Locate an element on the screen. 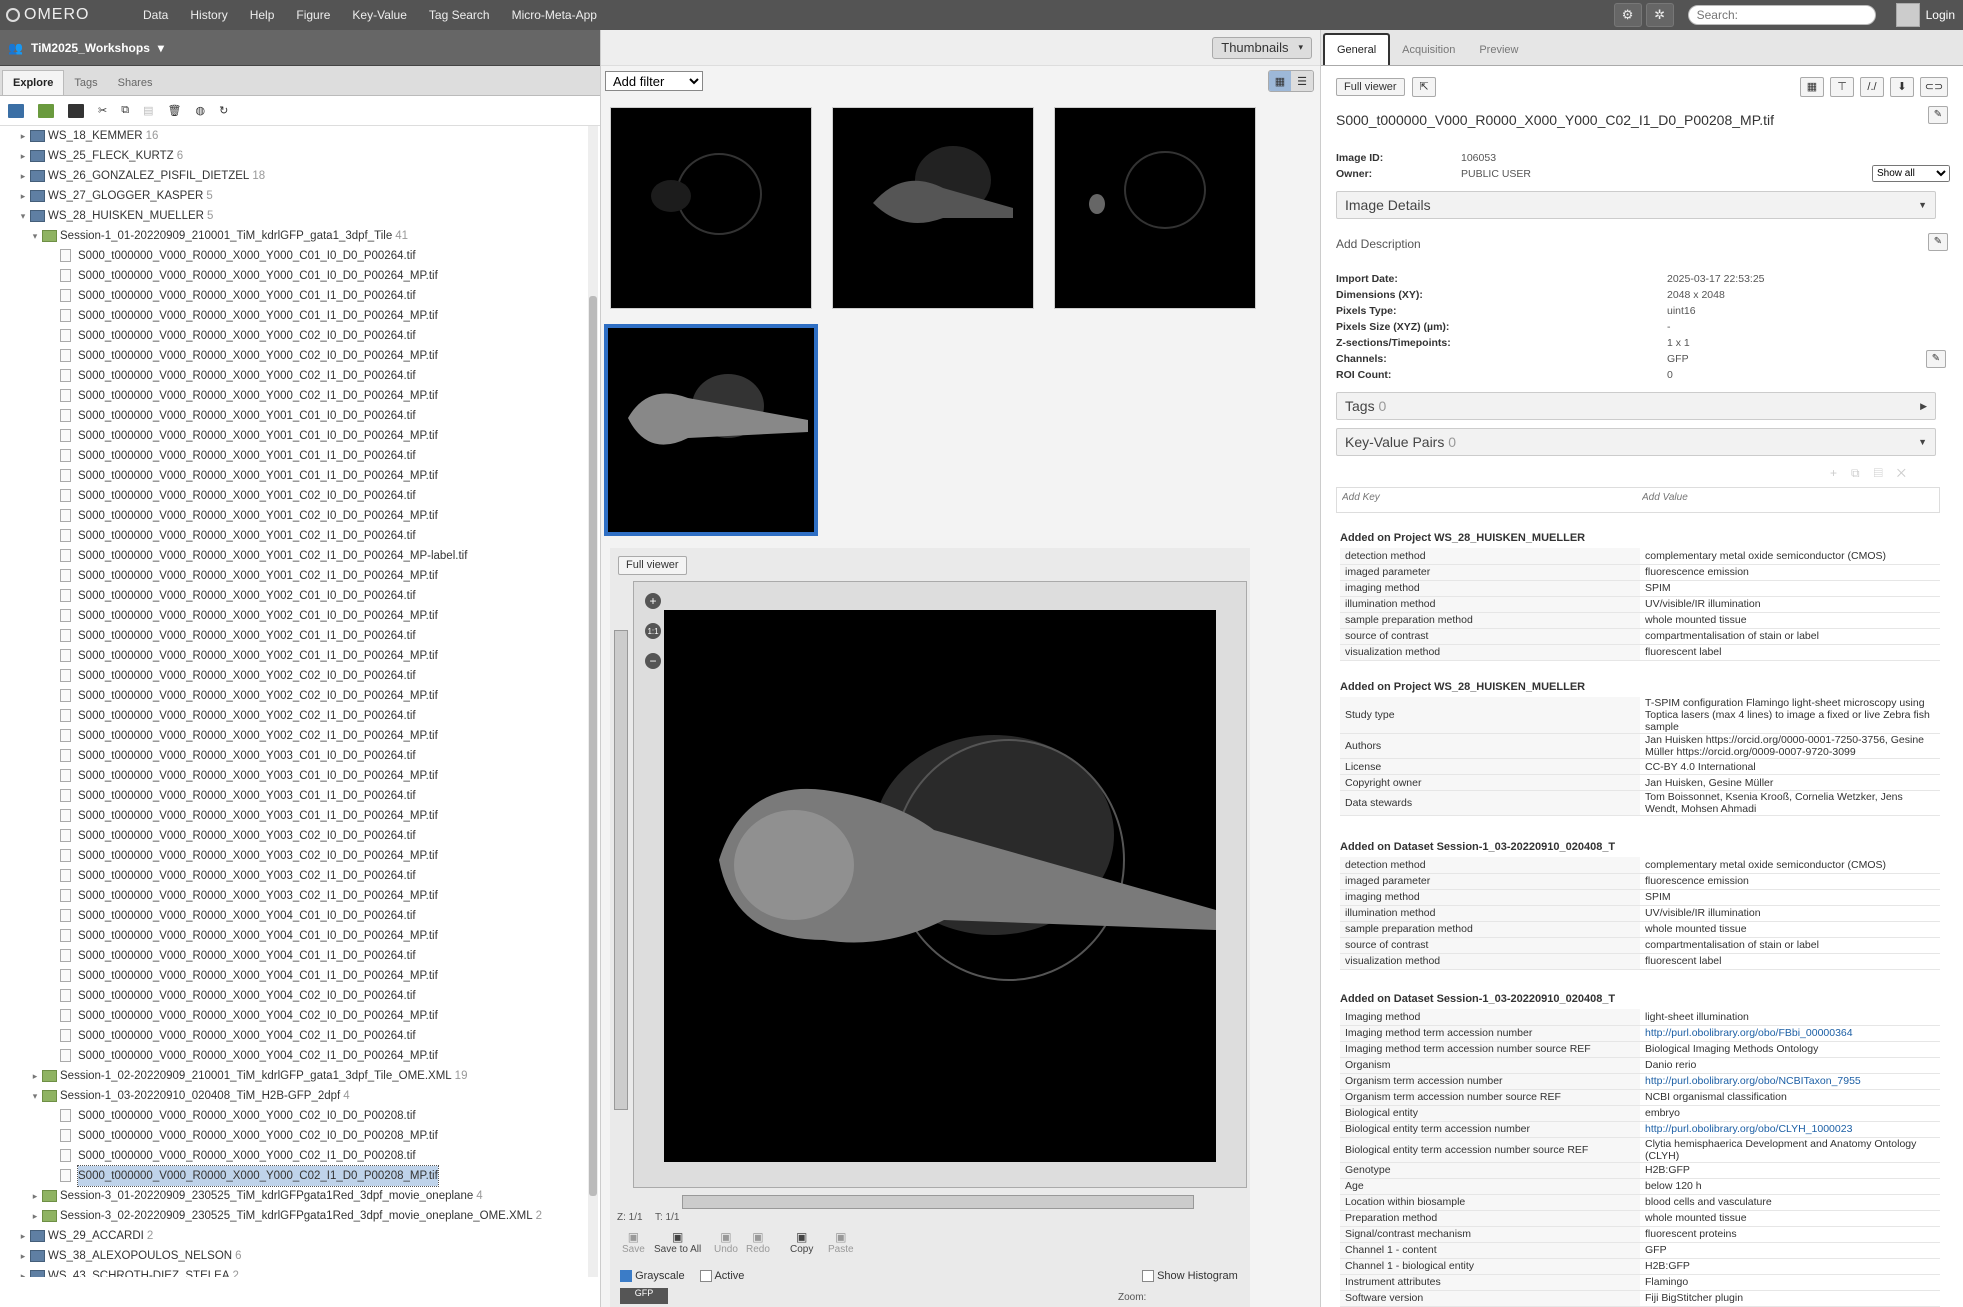 Image resolution: width=1963 pixels, height=1307 pixels. tool-4: ▣ Copy is located at coordinates (801, 1242).